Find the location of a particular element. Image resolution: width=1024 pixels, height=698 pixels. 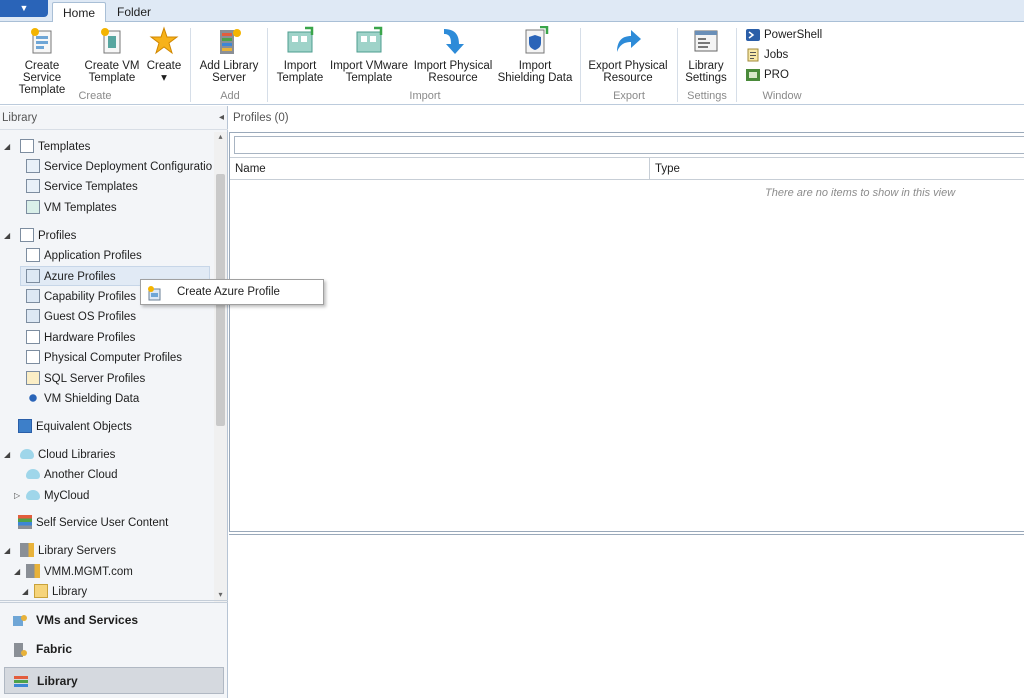

add-library-server-button: Add Library Server is located at coordinates (229, 55).